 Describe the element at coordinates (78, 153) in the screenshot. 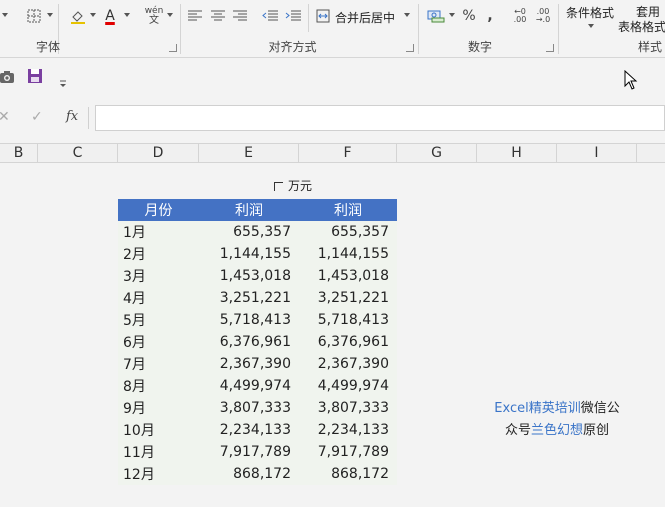

I see `column-header-c: C` at that location.